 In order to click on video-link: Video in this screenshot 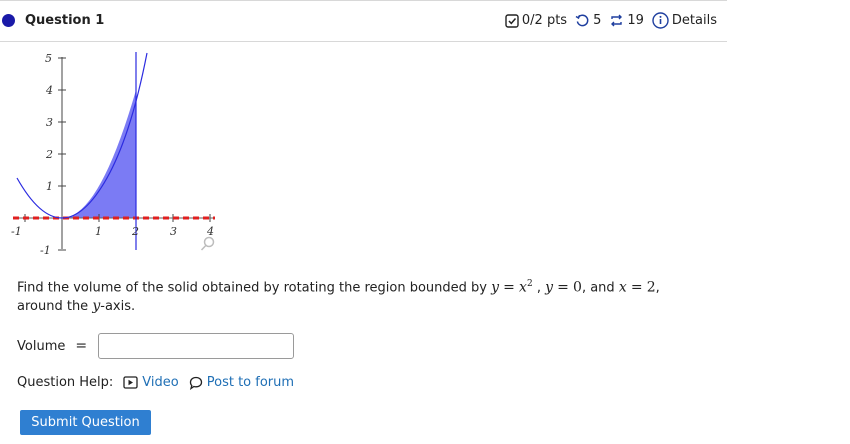, I will do `click(151, 382)`.